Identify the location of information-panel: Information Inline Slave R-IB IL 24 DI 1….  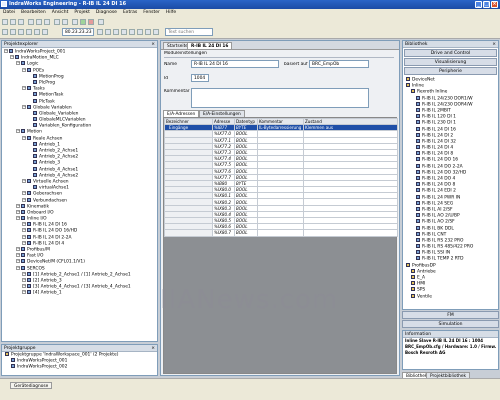
(450, 350).